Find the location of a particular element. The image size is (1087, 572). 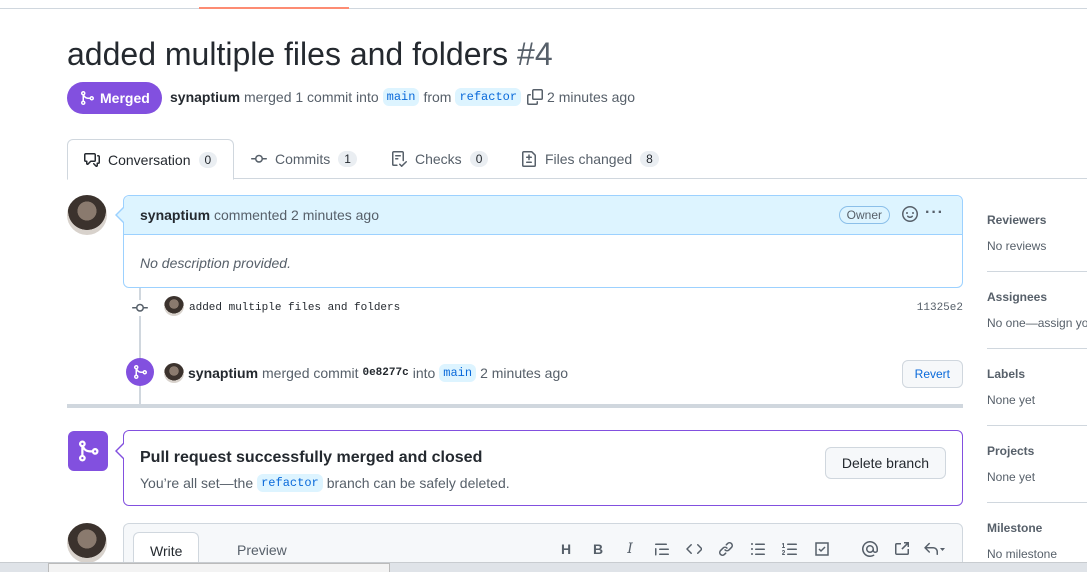

timeline-divider is located at coordinates (515, 406).